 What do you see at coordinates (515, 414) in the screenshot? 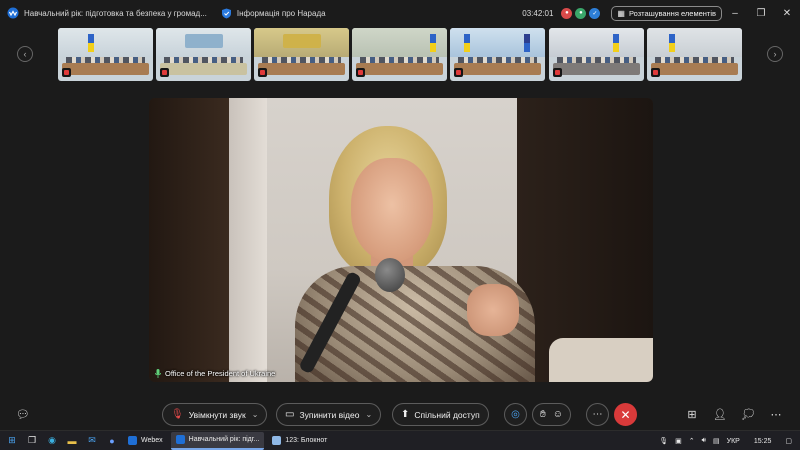
I see `ai-assistant-icon: ◎` at bounding box center [515, 414].